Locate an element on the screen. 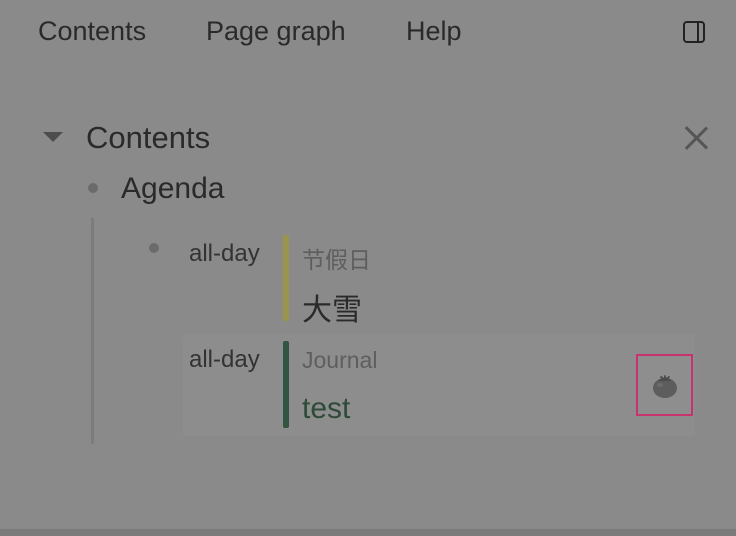 The image size is (736, 536). contents-block-header: Contents is located at coordinates (368, 137).